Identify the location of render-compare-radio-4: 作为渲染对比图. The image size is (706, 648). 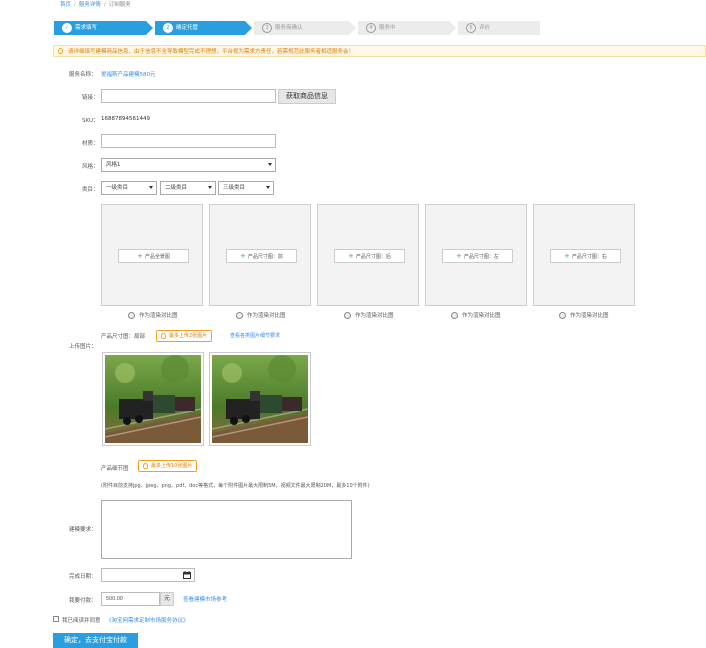
(476, 315).